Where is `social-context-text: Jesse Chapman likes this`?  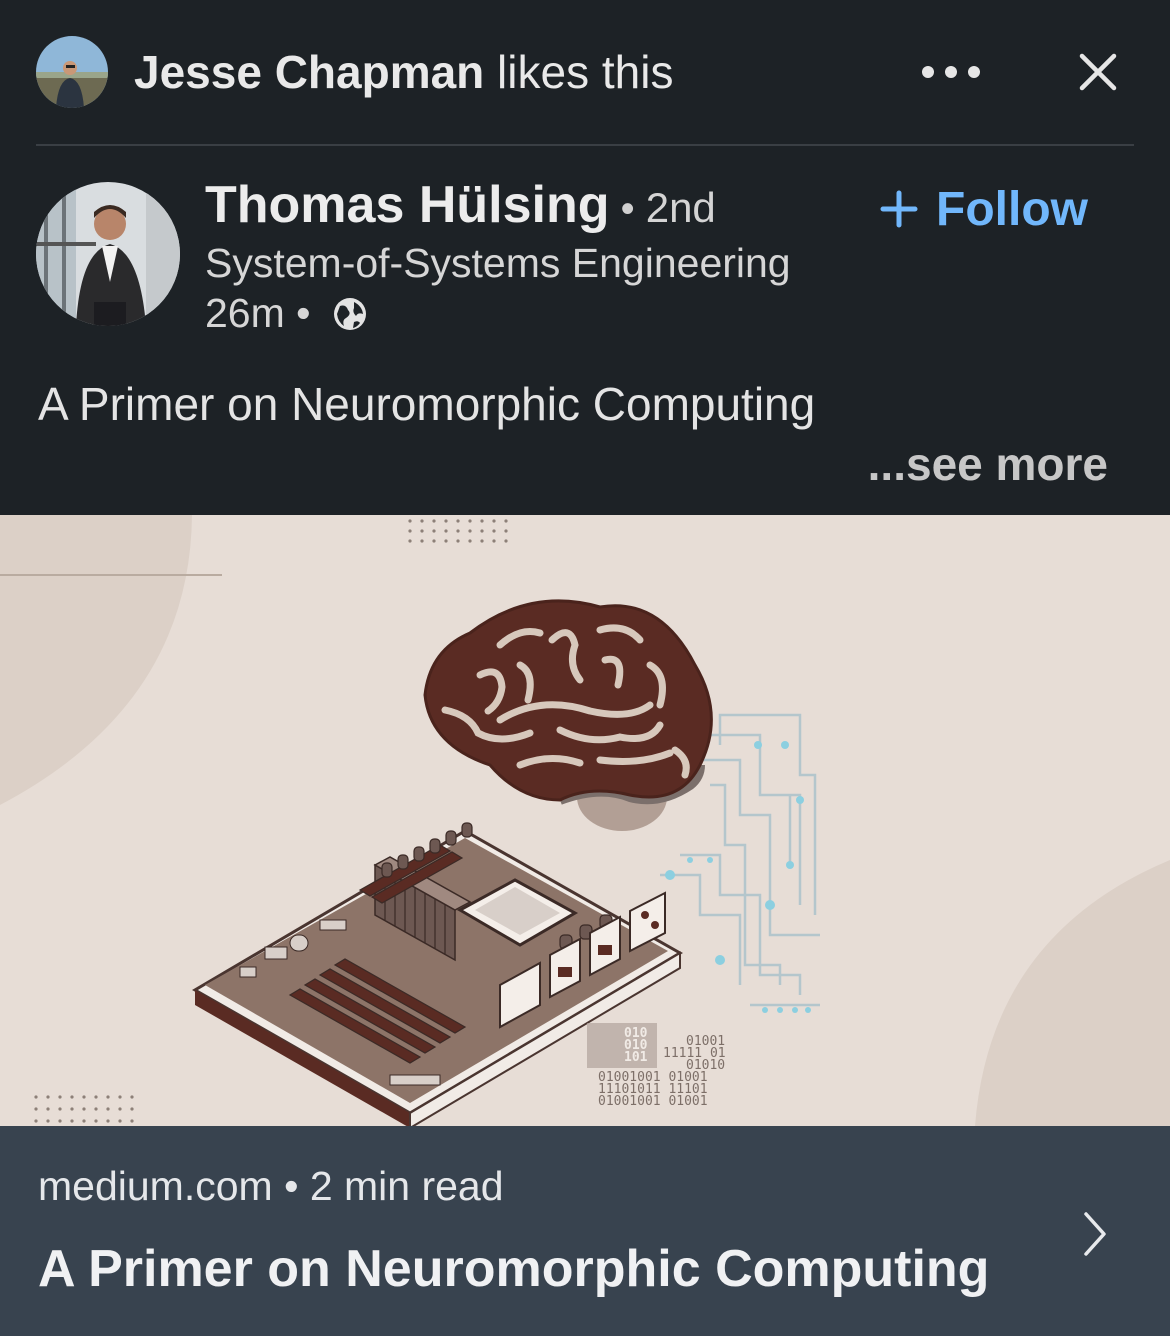
social-context-text: Jesse Chapman likes this is located at coordinates (403, 72).